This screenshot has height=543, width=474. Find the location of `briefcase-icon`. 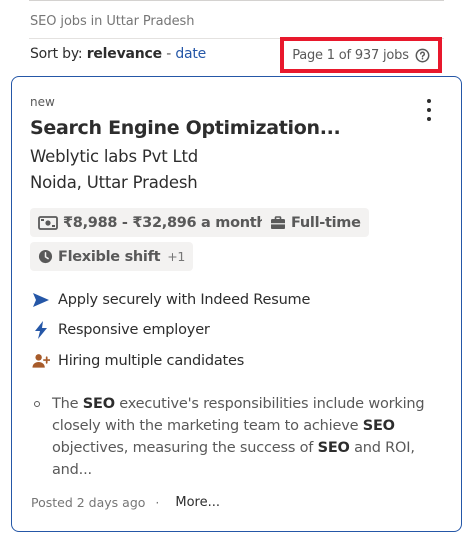

briefcase-icon is located at coordinates (278, 222).